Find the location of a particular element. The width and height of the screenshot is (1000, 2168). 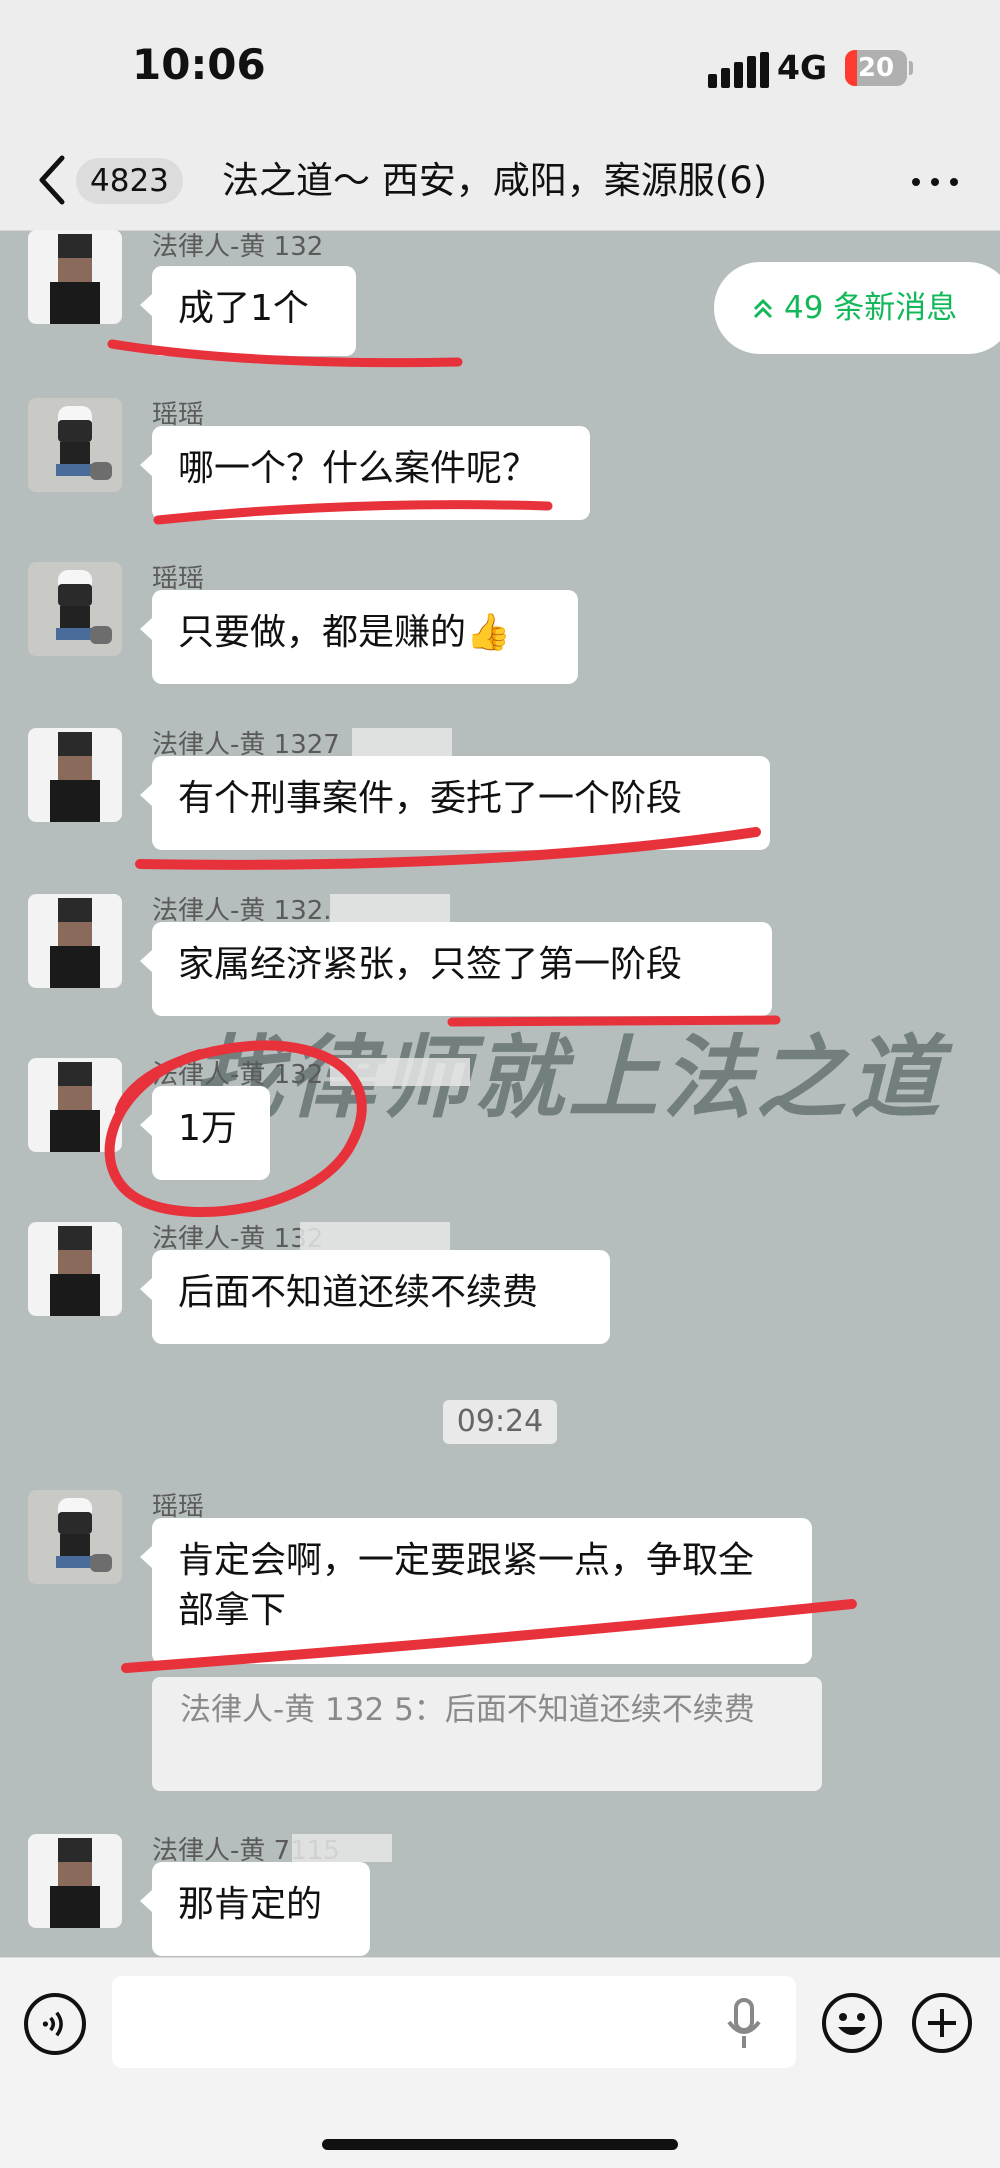

sender-name: 法律人-黄 132 is located at coordinates (238, 247).